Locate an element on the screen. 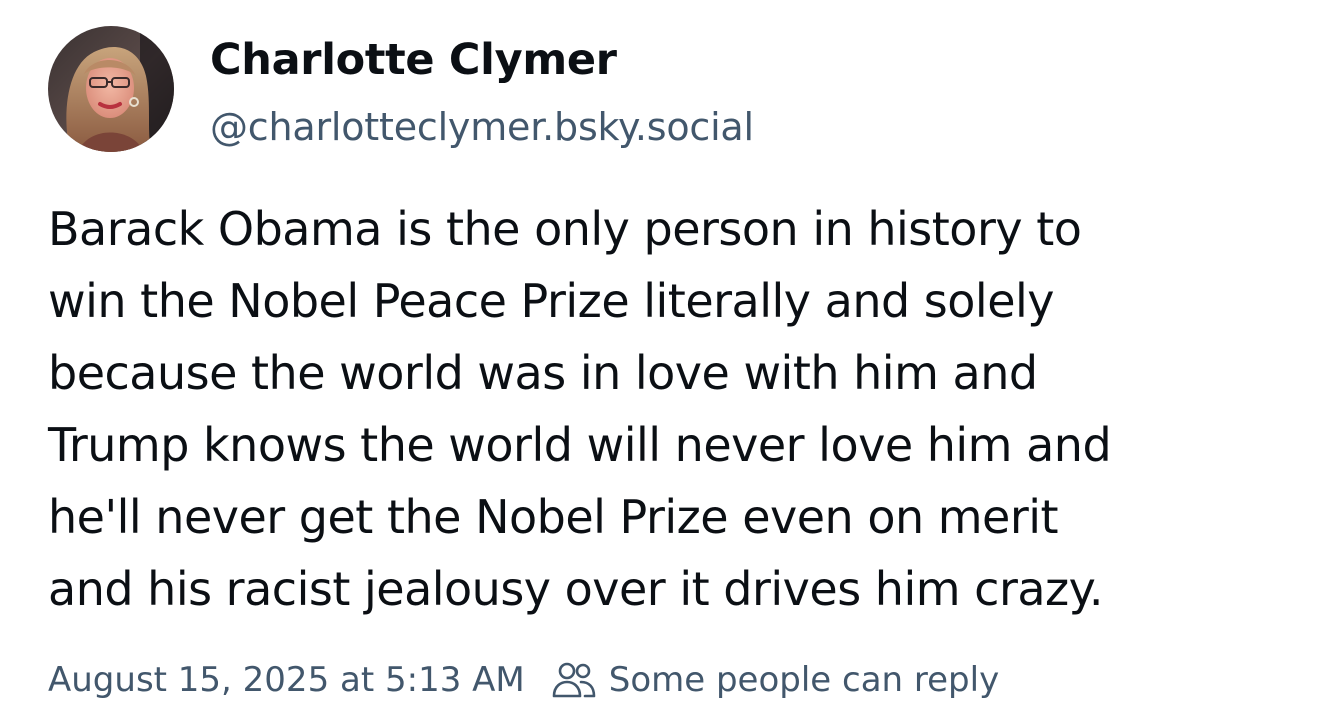 The width and height of the screenshot is (1320, 721). author-handle: @charlotteclymer.bsky.social is located at coordinates (482, 127).